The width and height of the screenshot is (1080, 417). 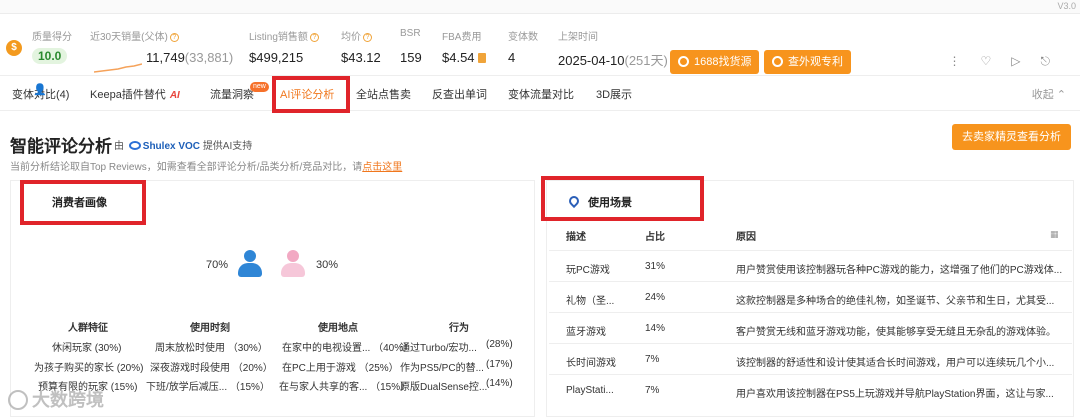 What do you see at coordinates (18, 400) in the screenshot?
I see `watermark-logo-icon` at bounding box center [18, 400].